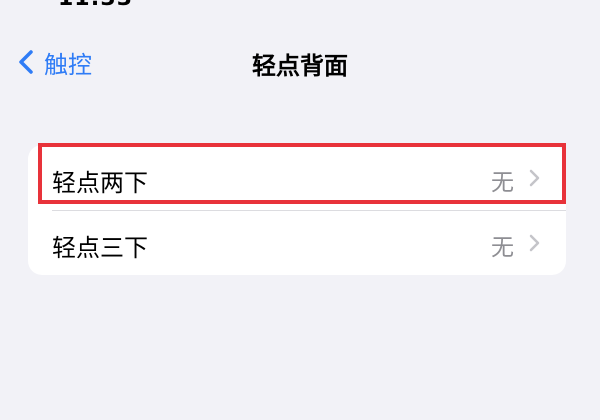  I want to click on navigation-bar: 触控 轻点背面, so click(300, 62).